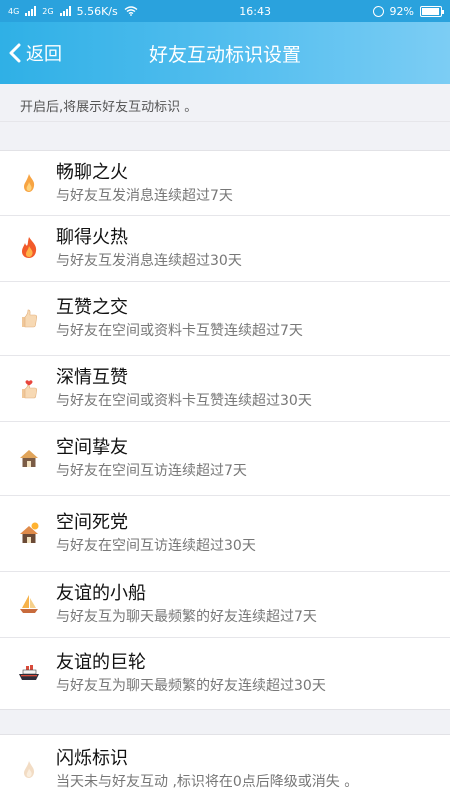 Image resolution: width=450 pixels, height=800 pixels. I want to click on item-desc: 与好友互发消息连续超过30天, so click(149, 260).